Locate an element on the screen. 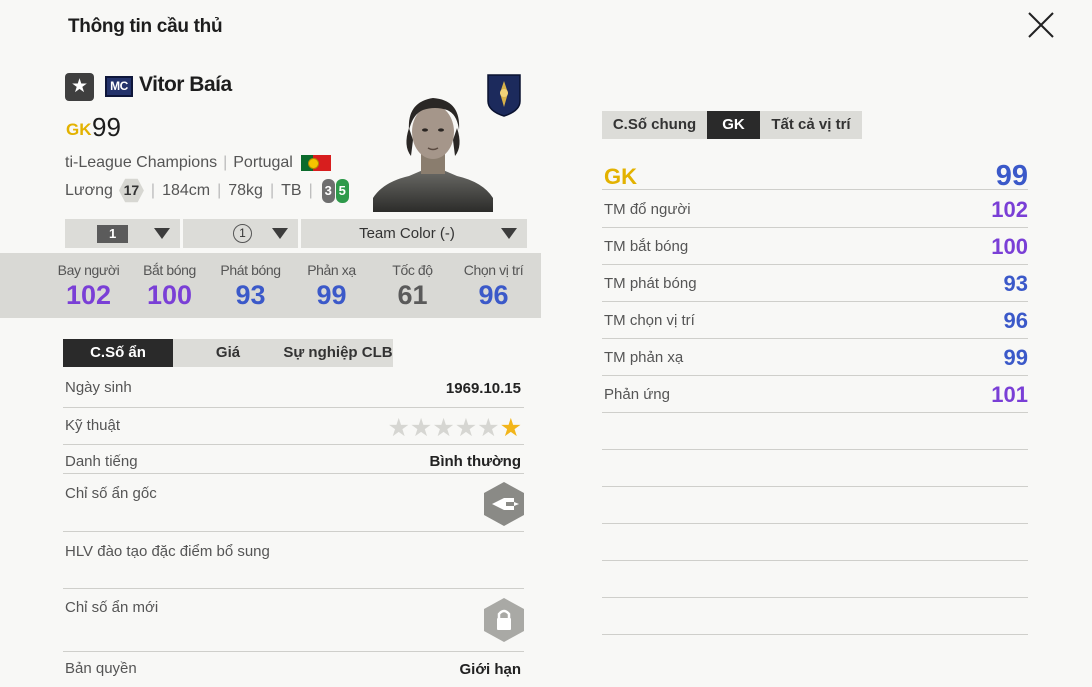  skill-stars: ★★★★★★ is located at coordinates (454, 428).